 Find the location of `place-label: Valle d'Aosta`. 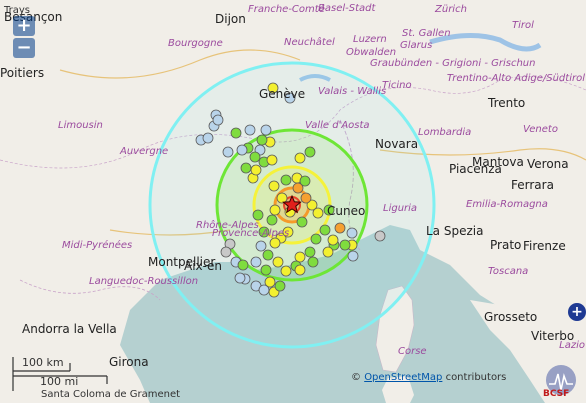

place-label: Valle d'Aosta is located at coordinates (337, 125).